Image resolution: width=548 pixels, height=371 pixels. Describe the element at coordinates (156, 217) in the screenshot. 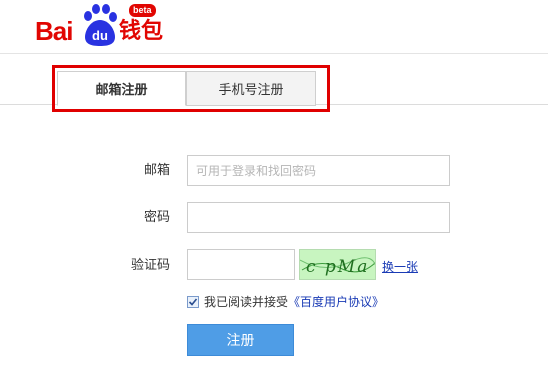

I see `password-label: 密码` at that location.